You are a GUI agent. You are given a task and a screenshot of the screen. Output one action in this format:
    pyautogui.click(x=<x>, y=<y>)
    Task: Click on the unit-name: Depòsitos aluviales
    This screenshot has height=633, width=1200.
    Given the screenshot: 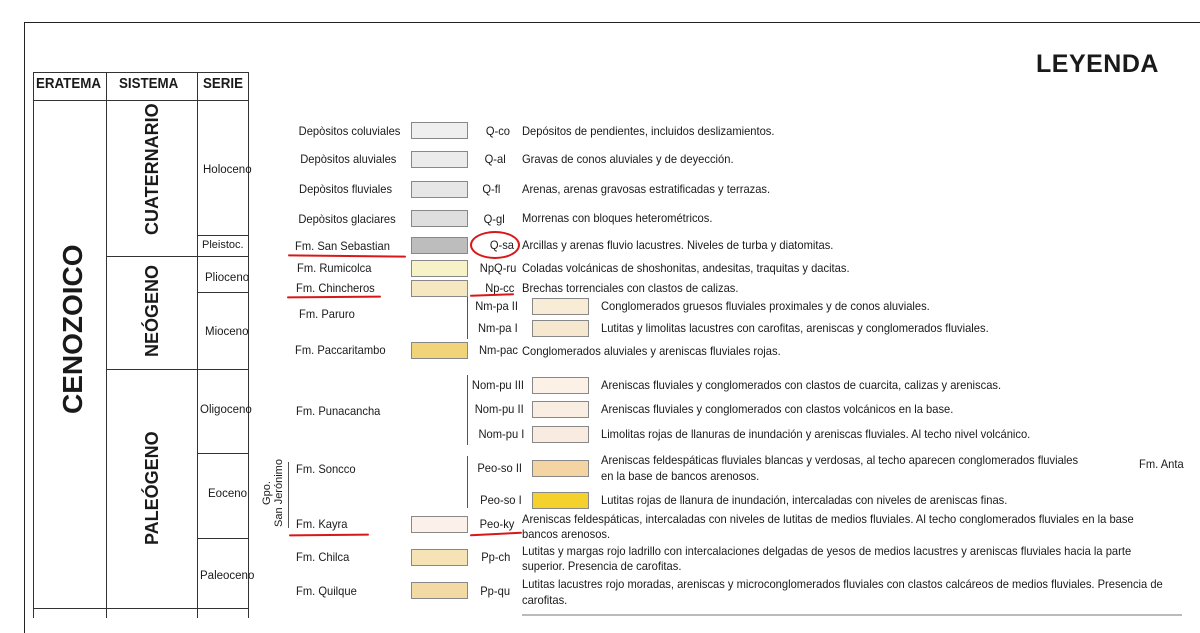 What is the action you would take?
    pyautogui.click(x=347, y=159)
    